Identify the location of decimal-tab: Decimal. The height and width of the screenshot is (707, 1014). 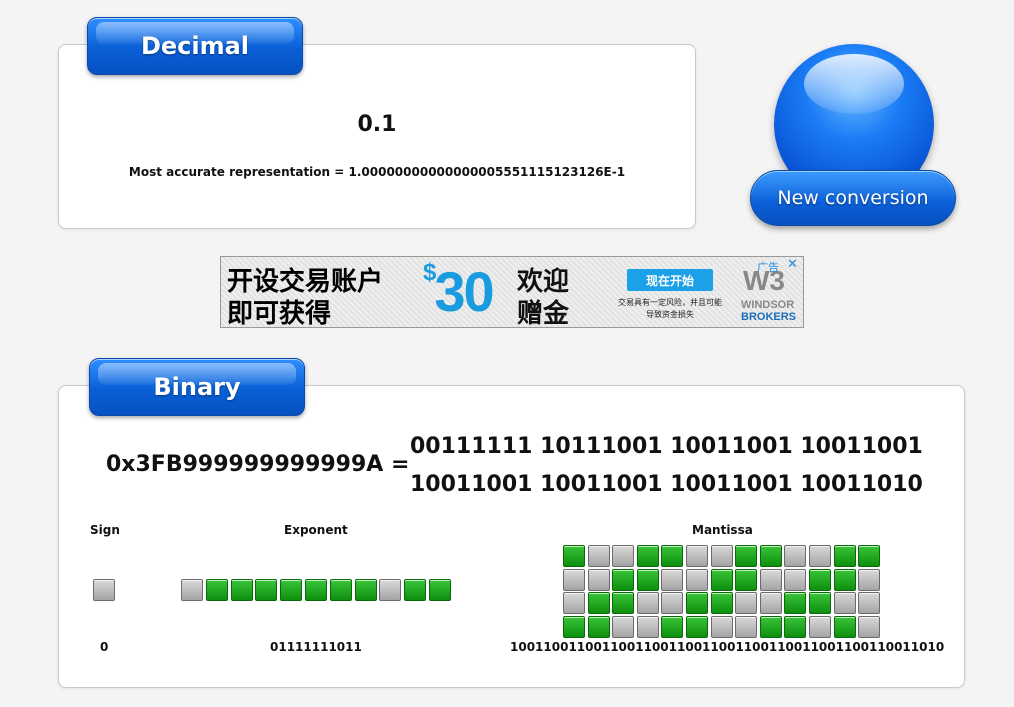
(195, 46).